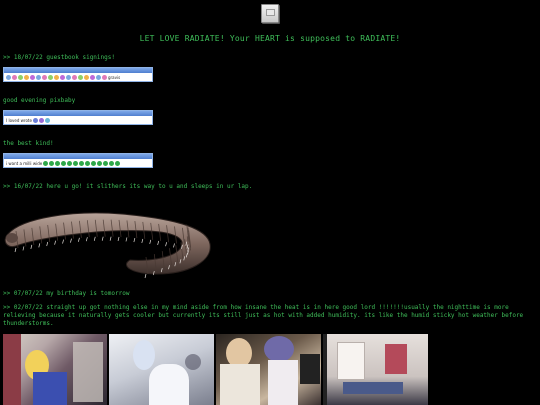 This screenshot has width=540, height=405. I want to click on photo-strip, so click(215, 369).